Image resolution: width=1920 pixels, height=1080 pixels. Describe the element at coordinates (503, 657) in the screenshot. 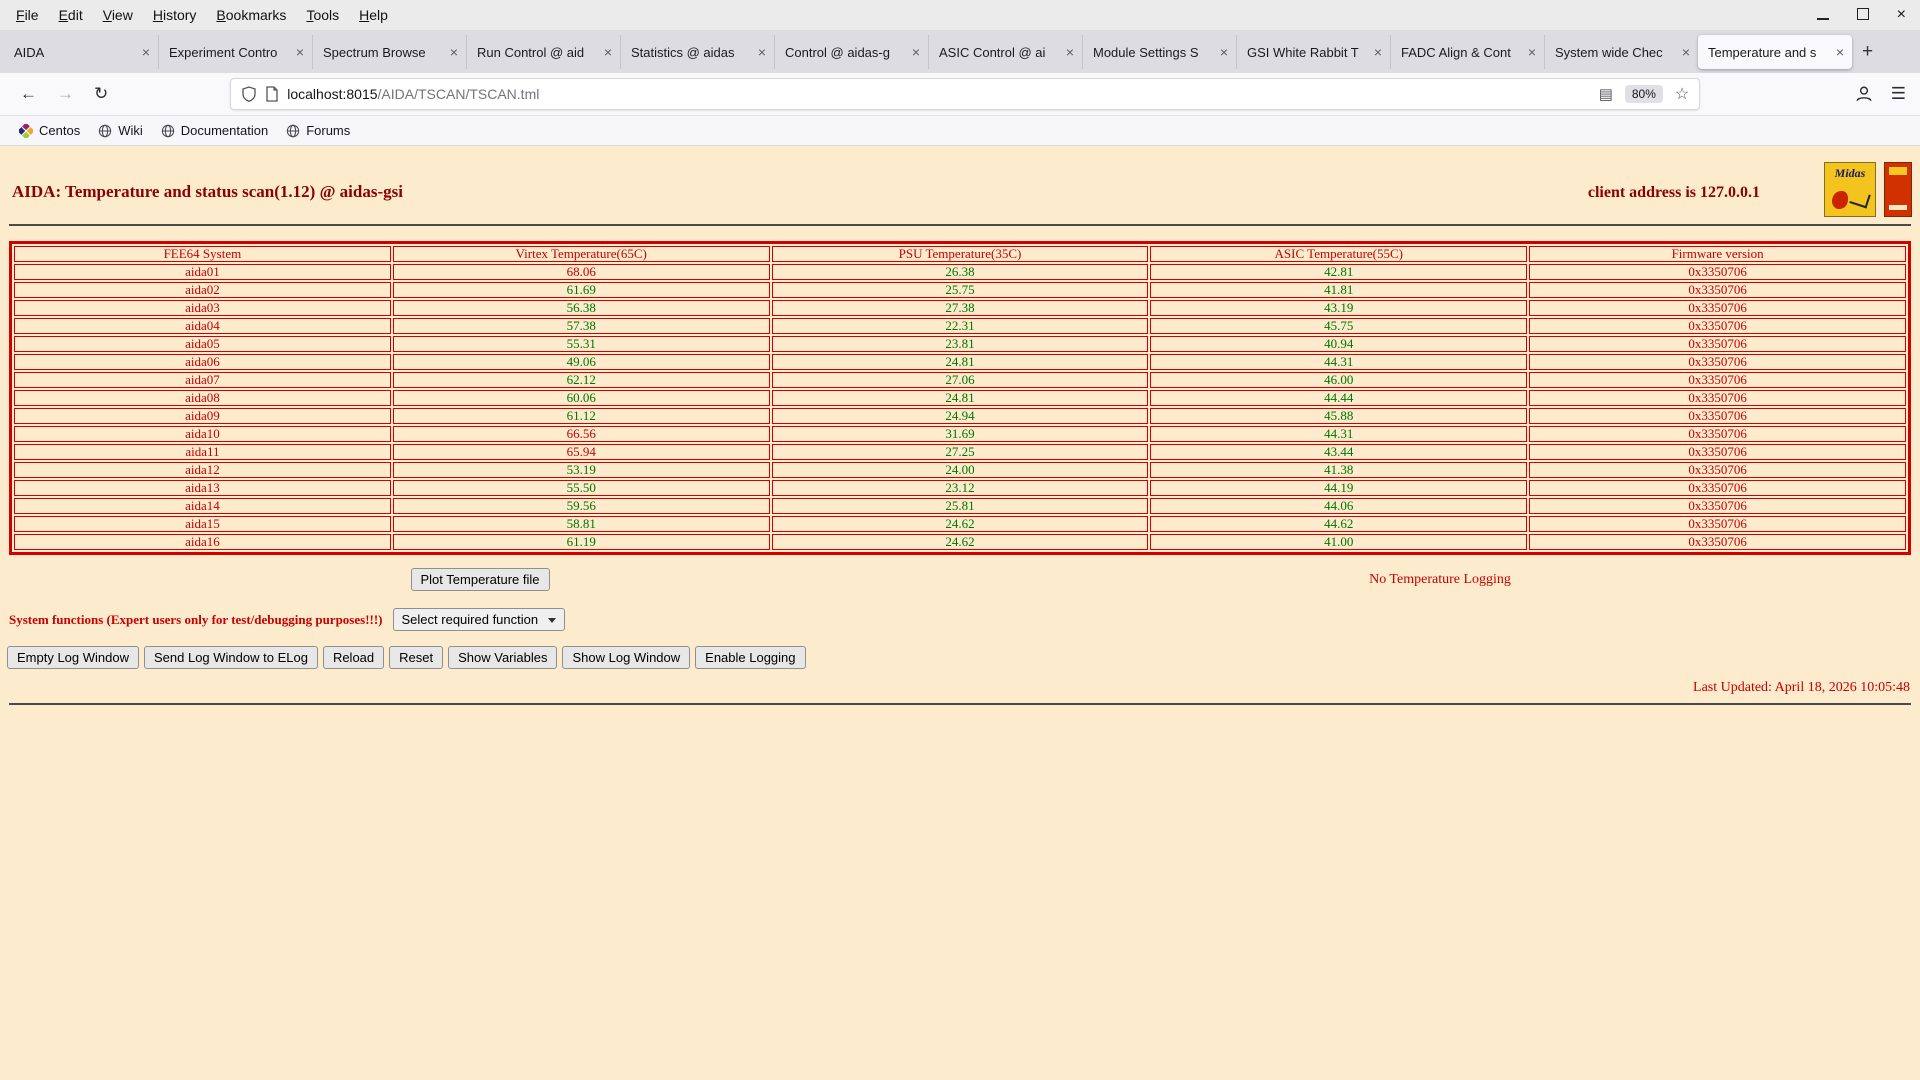

I see `show-variables-button: Show Variables` at that location.